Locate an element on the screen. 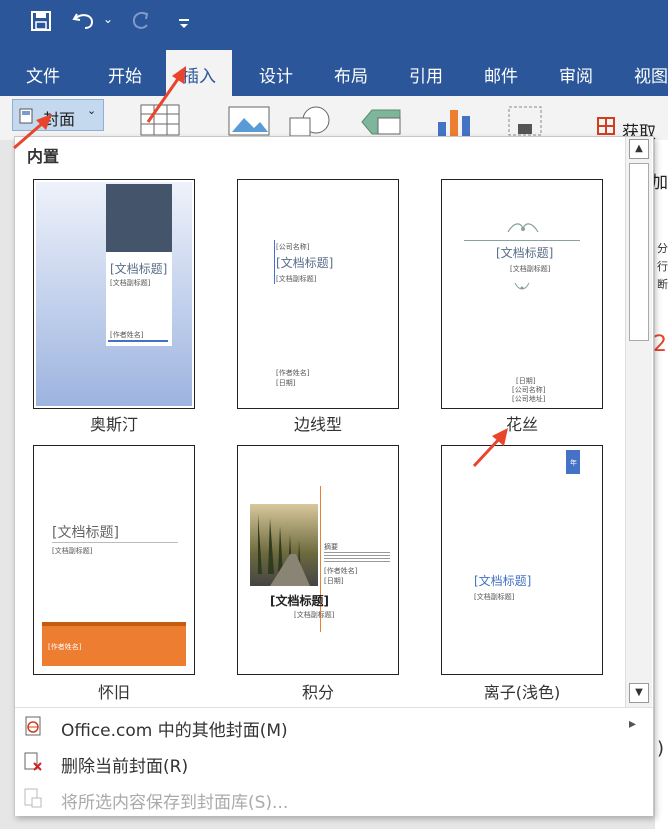 Image resolution: width=668 pixels, height=829 pixels. arrow-to-cover-button-icon is located at coordinates (32, 132).